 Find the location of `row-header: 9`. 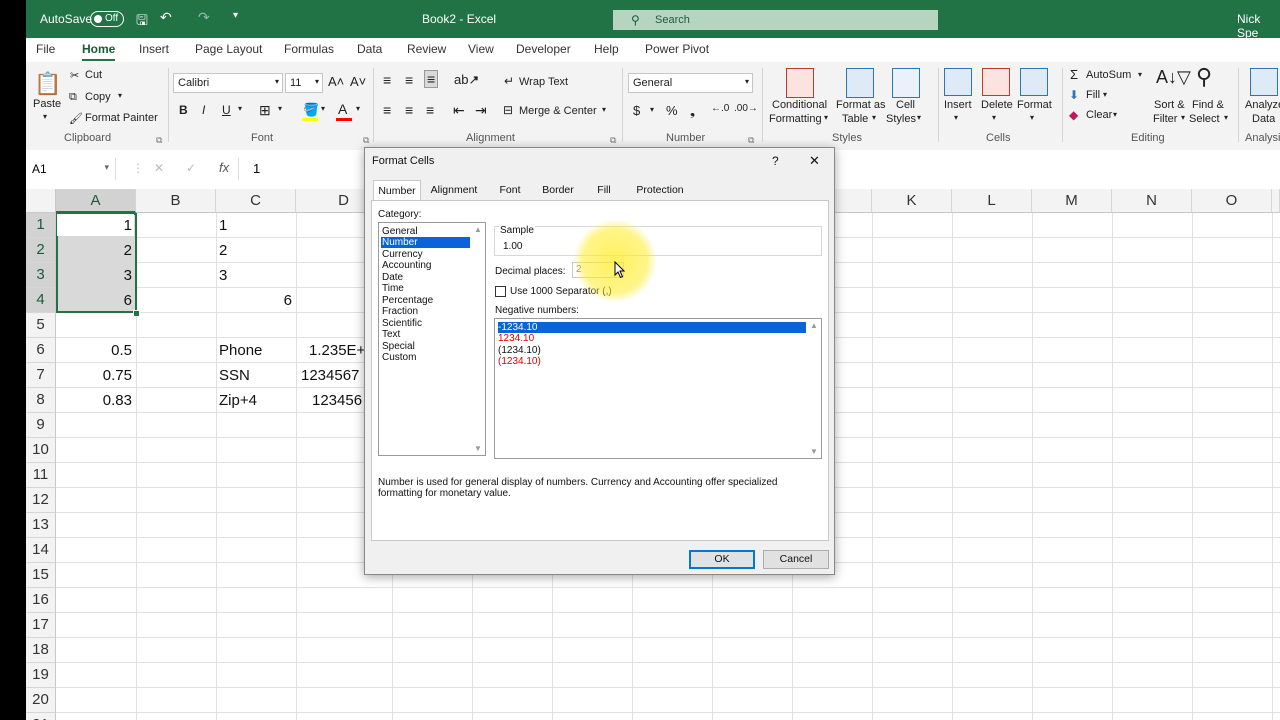

row-header: 9 is located at coordinates (41, 425).